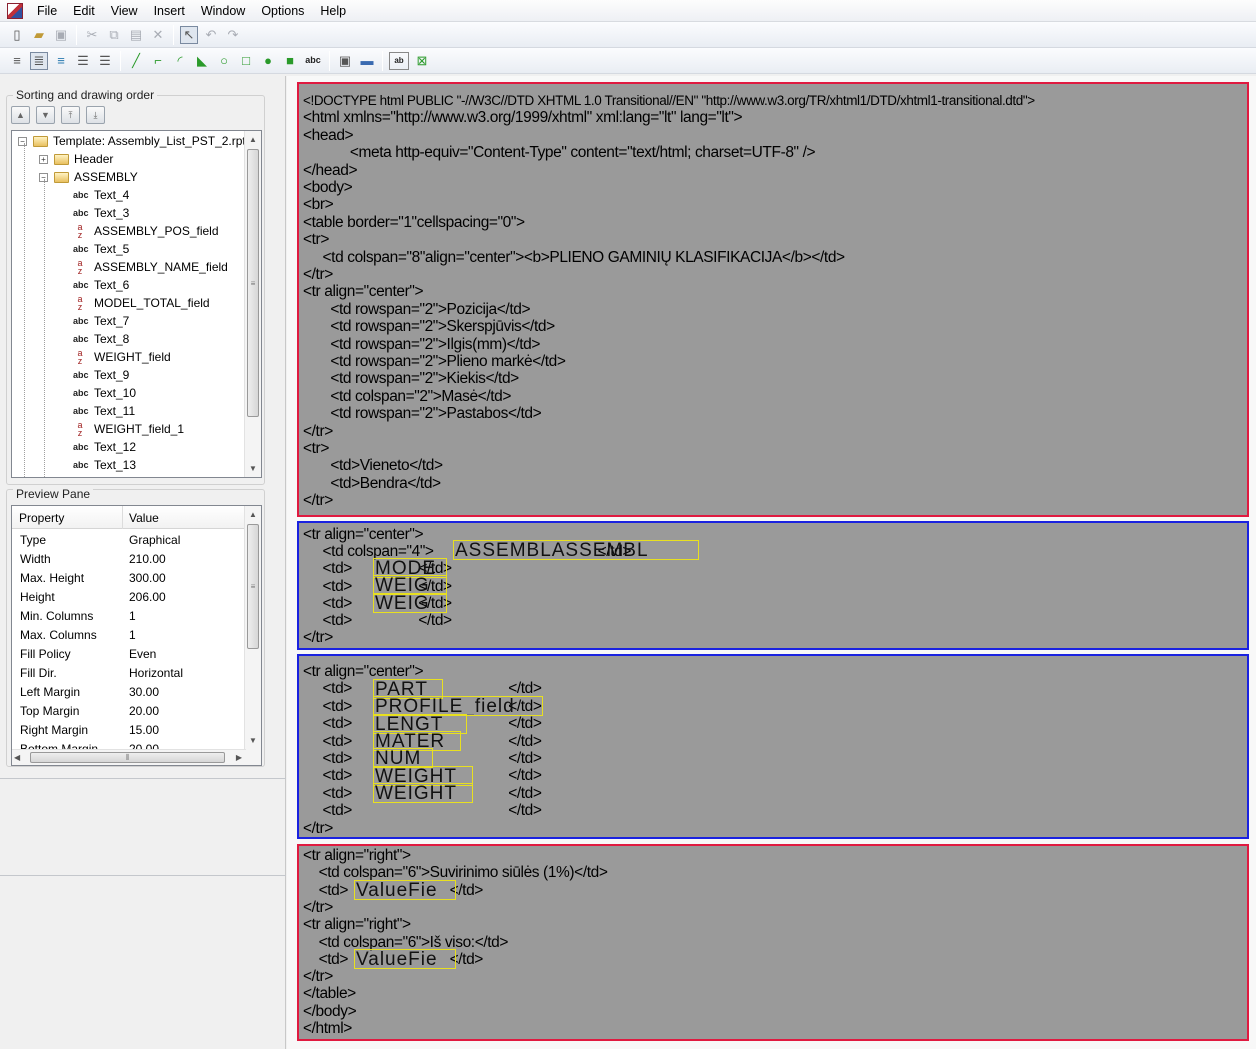 This screenshot has height=1049, width=1256. Describe the element at coordinates (101, 213) in the screenshot. I see `tree-item: abc Text_3` at that location.